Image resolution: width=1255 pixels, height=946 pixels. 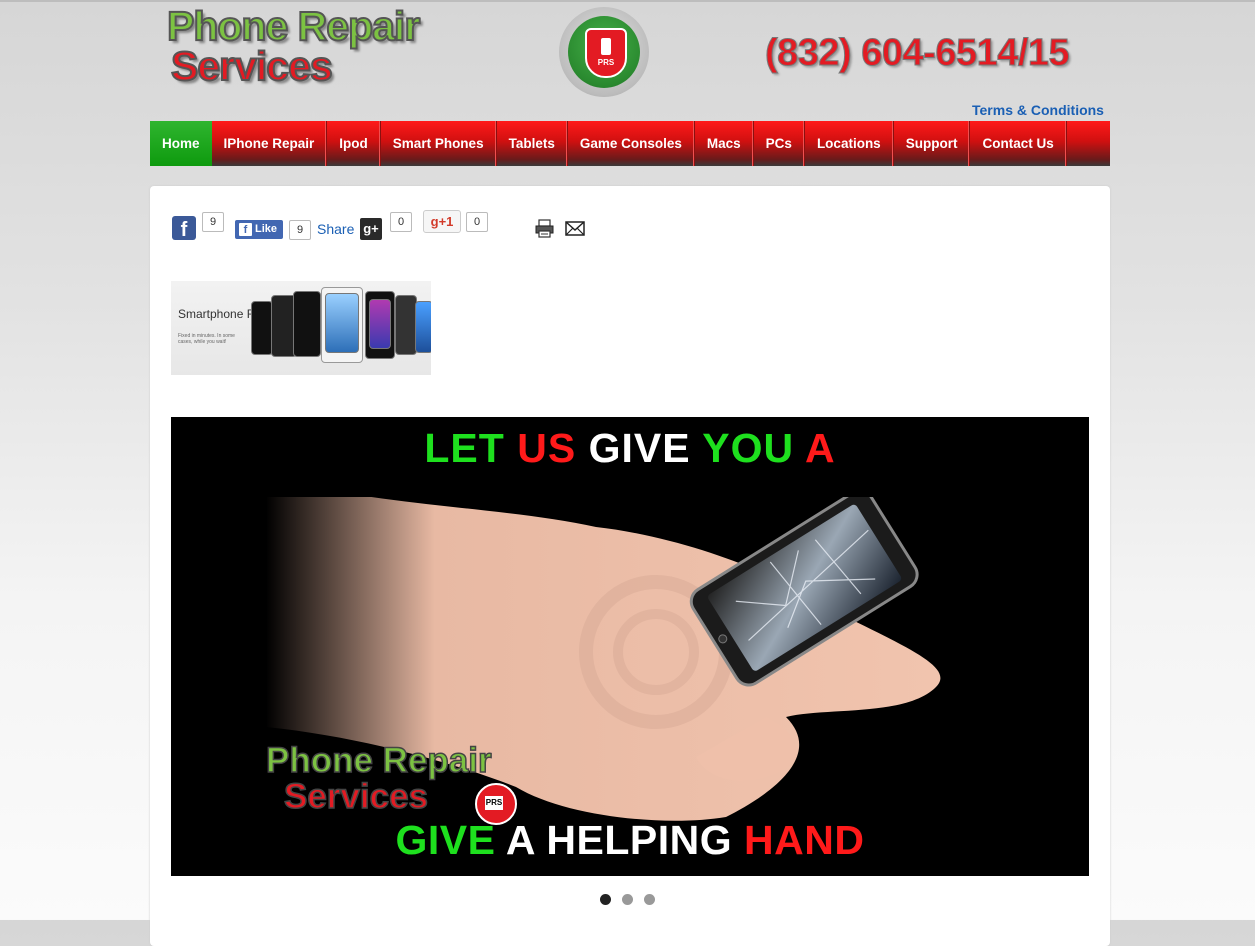 I want to click on google-plus-one-button: g+1, so click(x=442, y=221).